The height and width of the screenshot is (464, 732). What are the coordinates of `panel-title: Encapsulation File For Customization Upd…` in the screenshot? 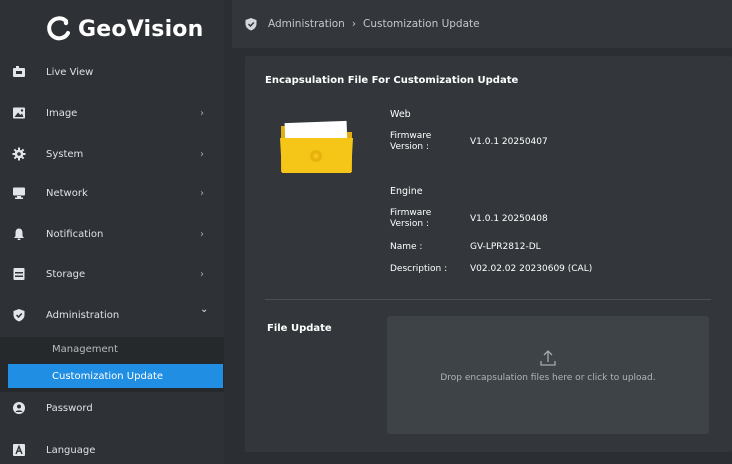 It's located at (392, 80).